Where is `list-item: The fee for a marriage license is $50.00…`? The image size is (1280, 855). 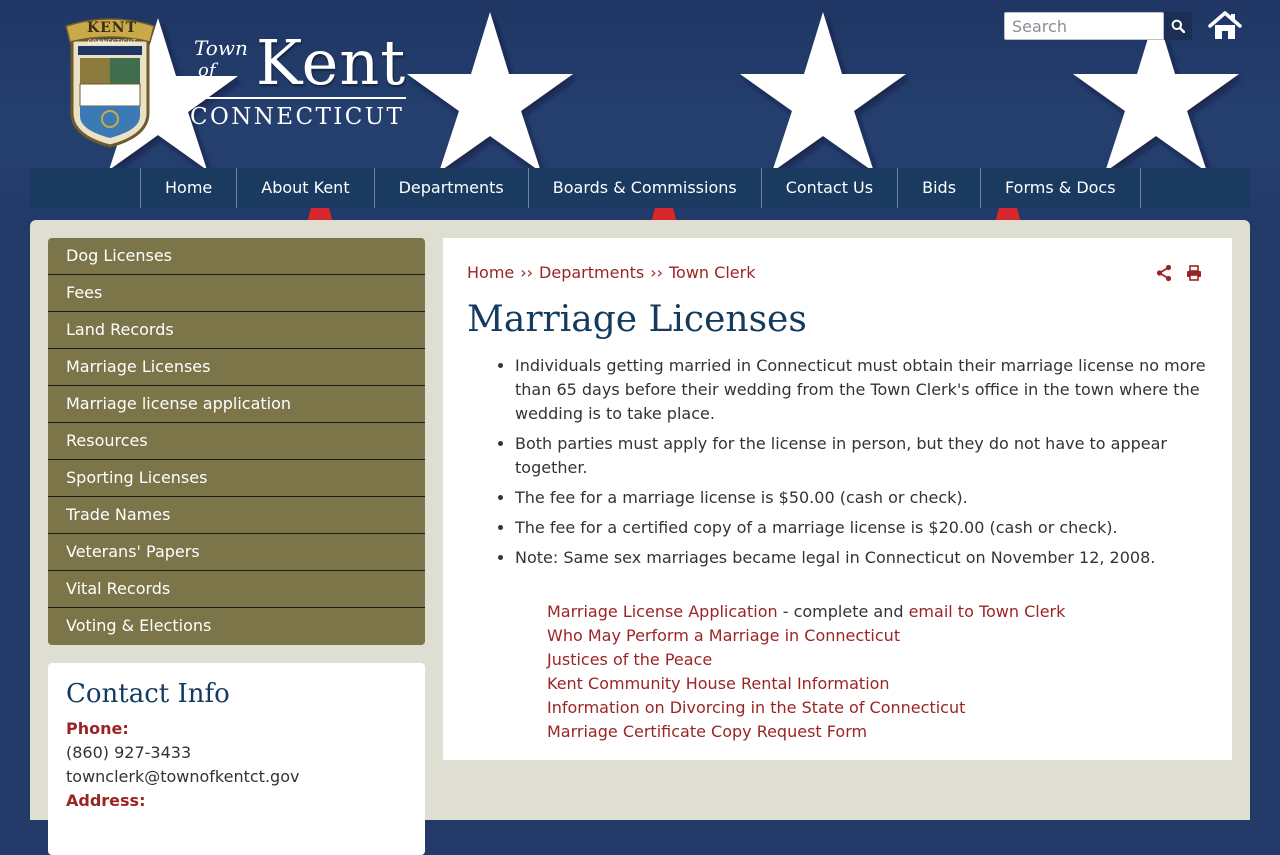 list-item: The fee for a marriage license is $50.00… is located at coordinates (861, 498).